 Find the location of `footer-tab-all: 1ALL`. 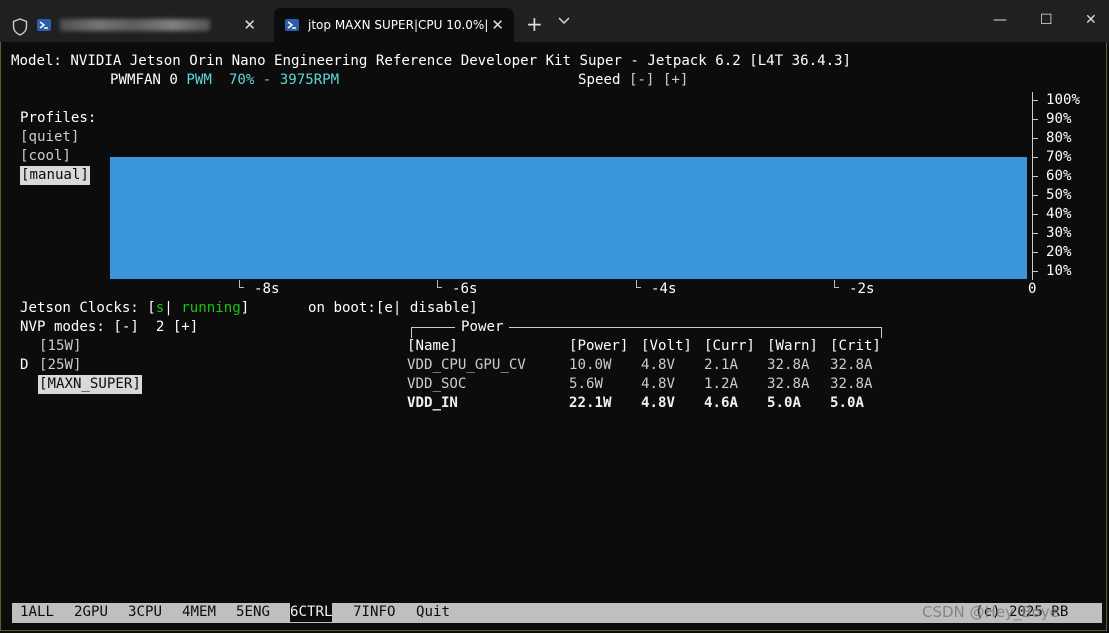

footer-tab-all: 1ALL is located at coordinates (37, 612).